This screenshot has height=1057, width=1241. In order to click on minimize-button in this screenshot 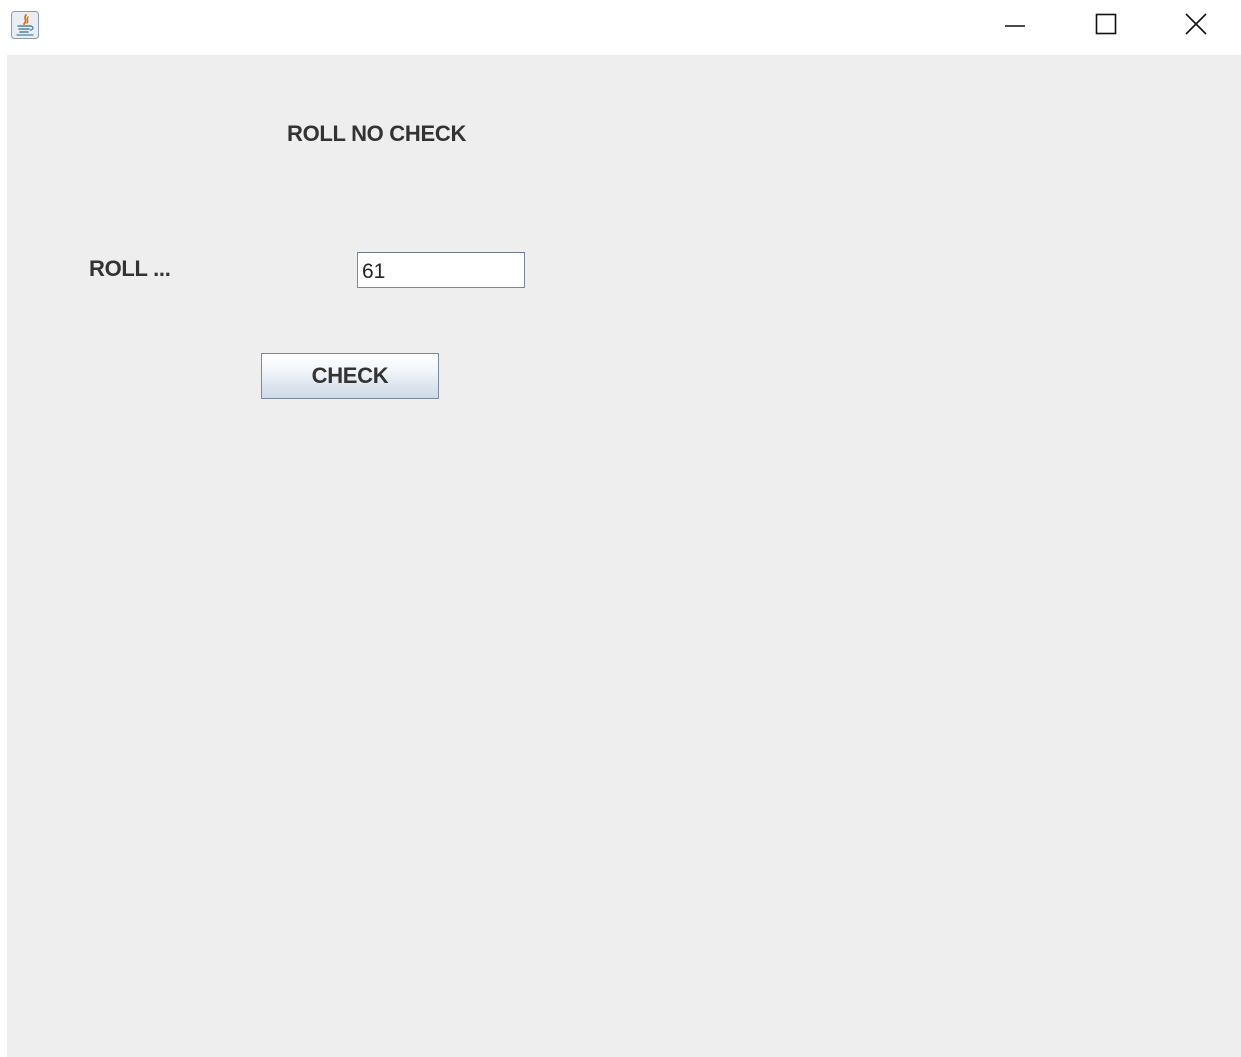, I will do `click(1015, 24)`.